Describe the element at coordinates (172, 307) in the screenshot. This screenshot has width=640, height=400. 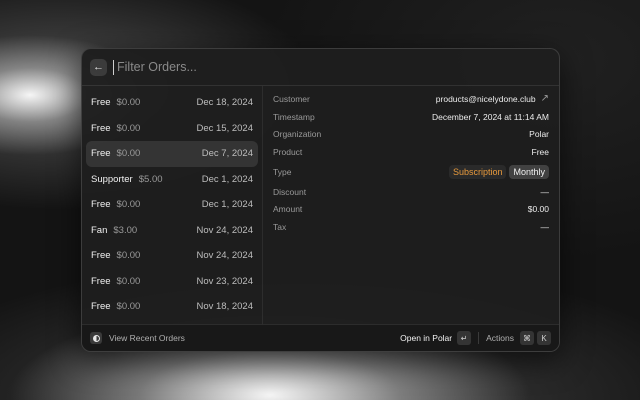
I see `order-row: Free $0.00 Nov 18, 2024` at that location.